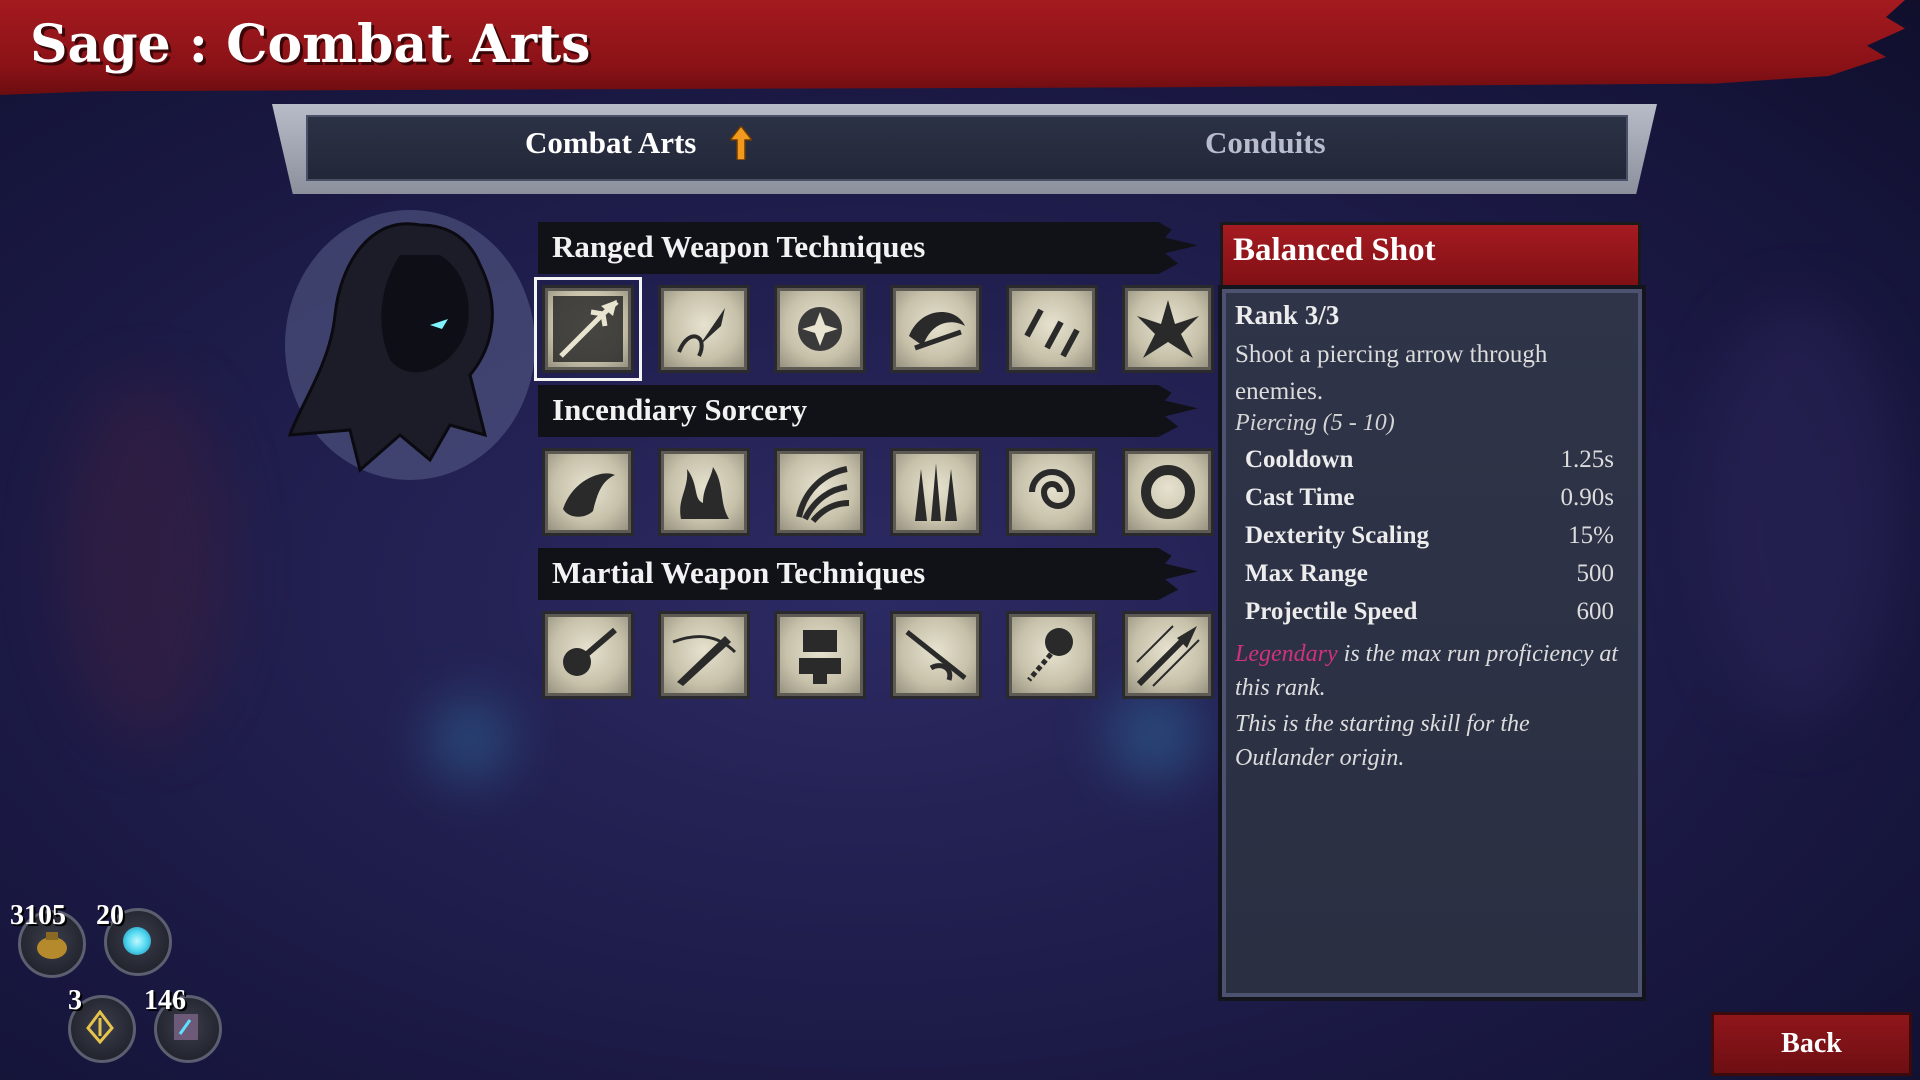  What do you see at coordinates (1811, 1044) in the screenshot?
I see `back-button: Back` at bounding box center [1811, 1044].